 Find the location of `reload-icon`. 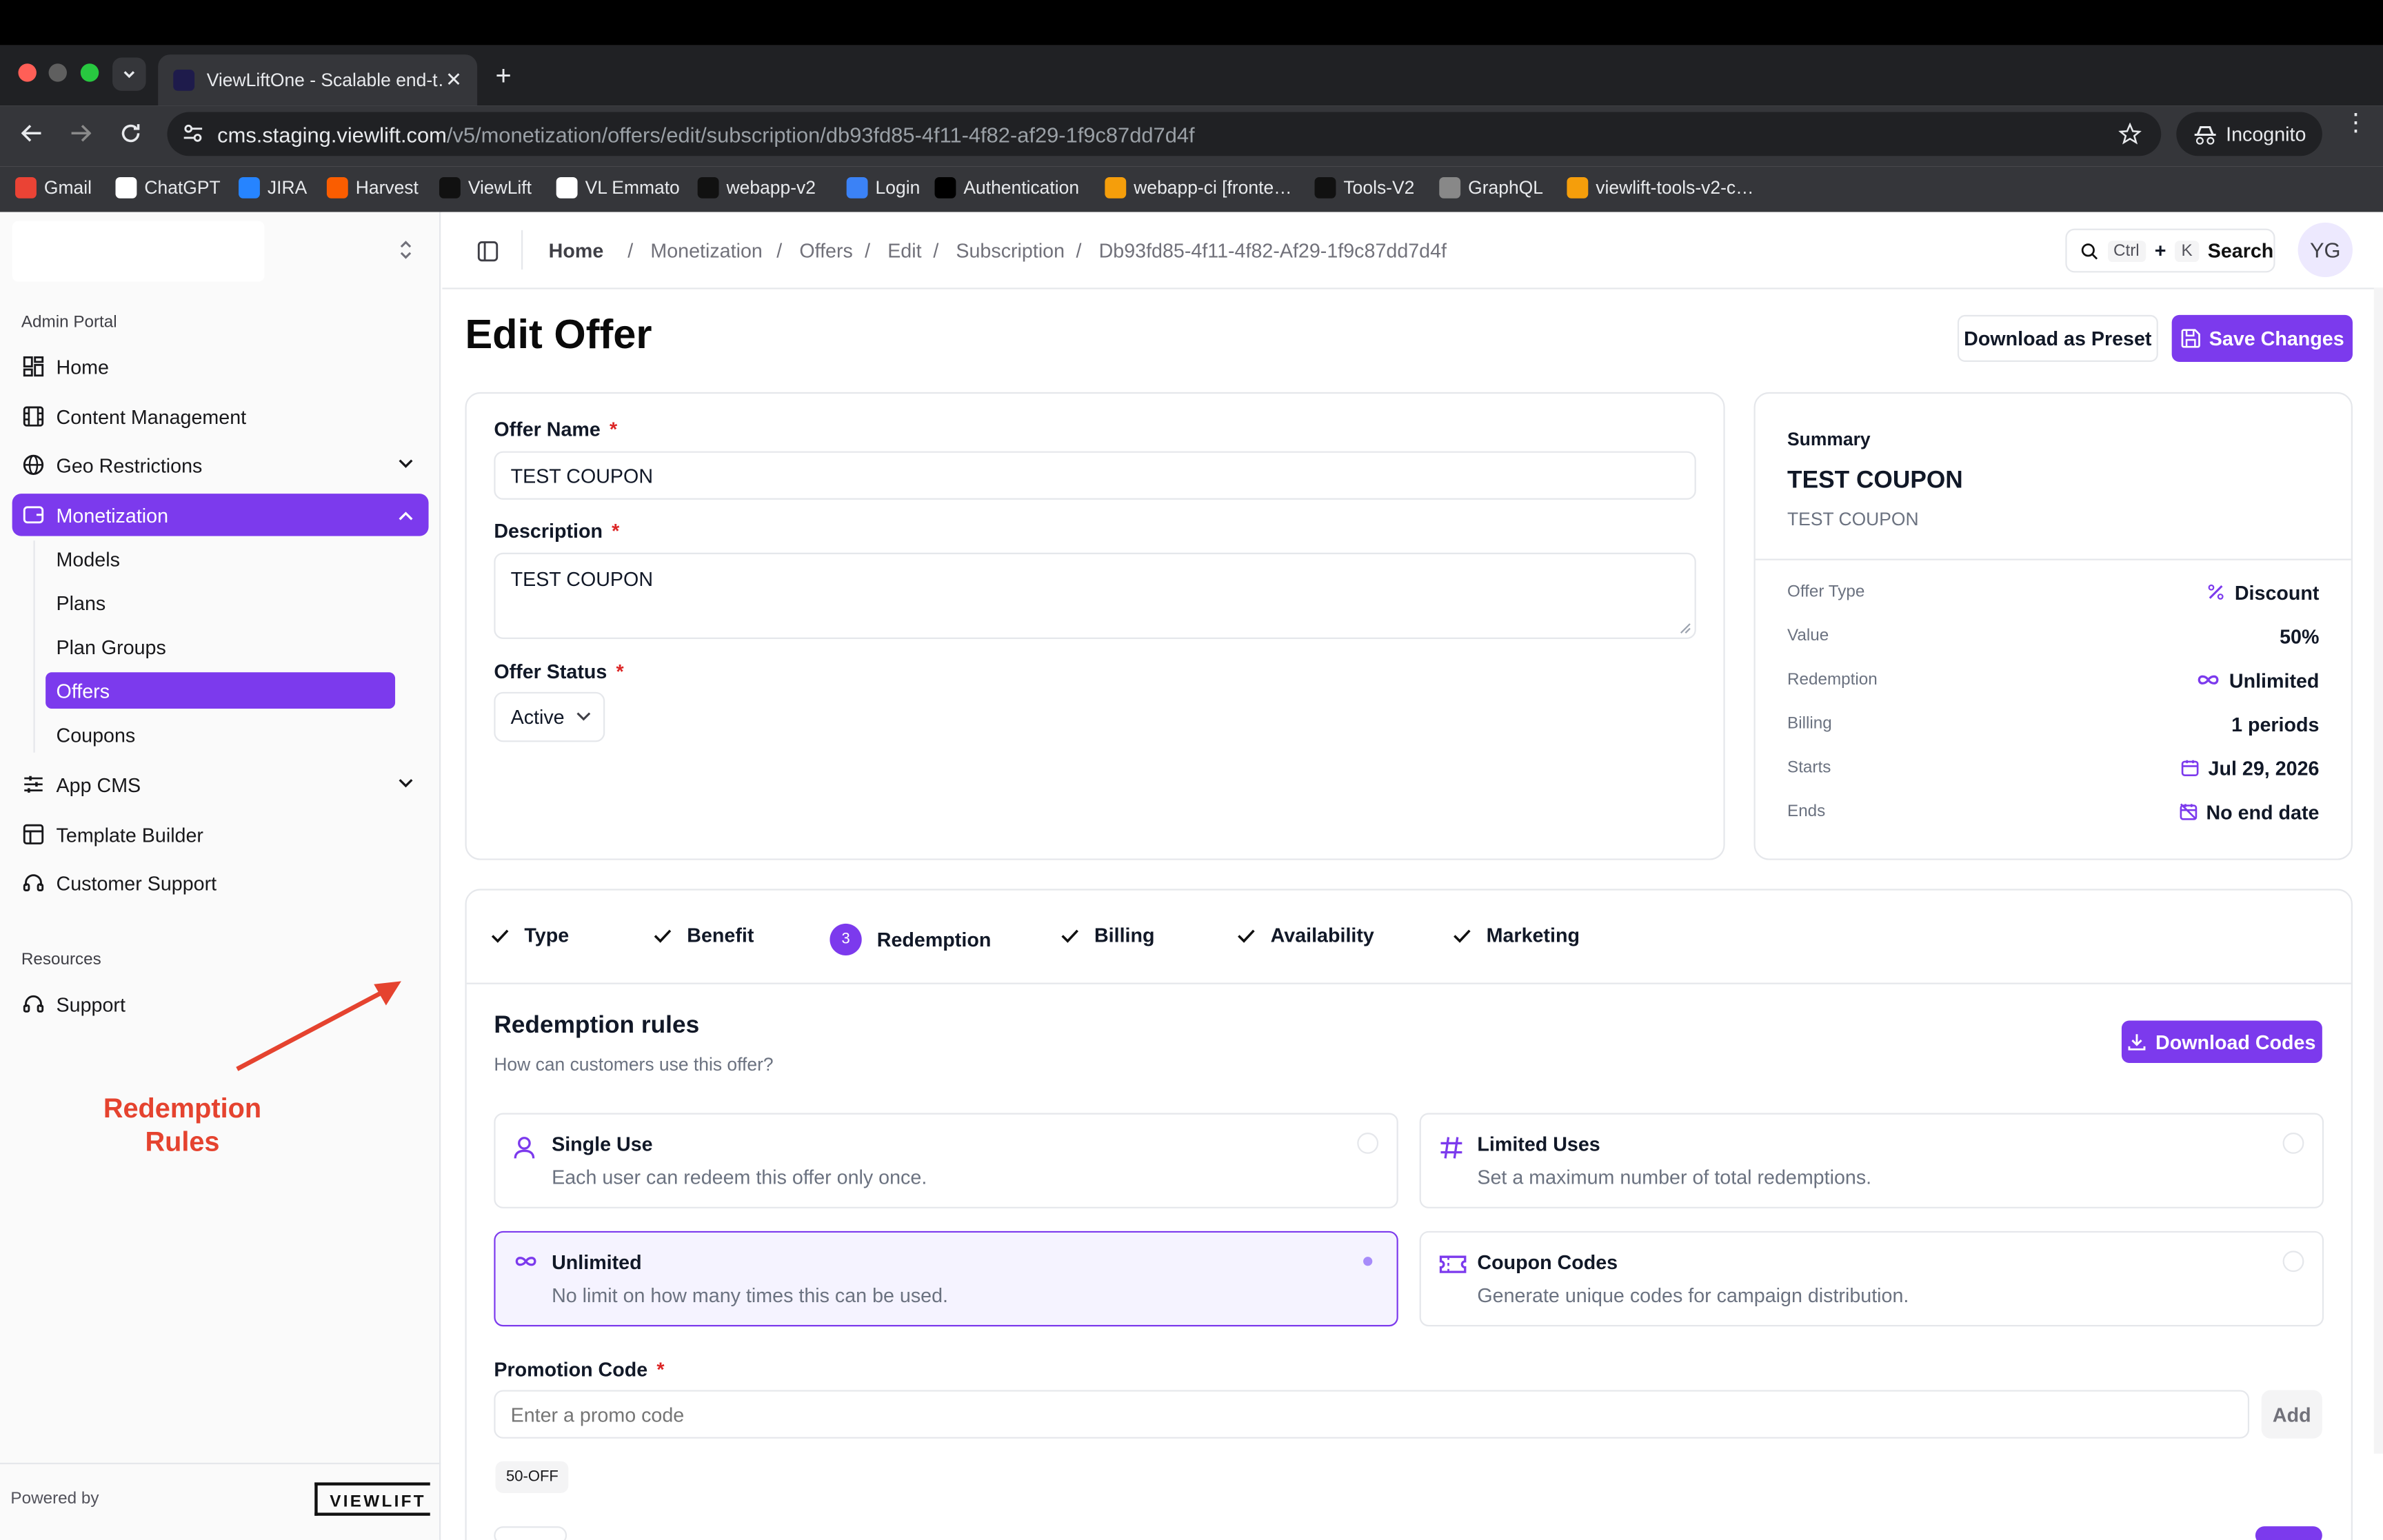

reload-icon is located at coordinates (130, 134).